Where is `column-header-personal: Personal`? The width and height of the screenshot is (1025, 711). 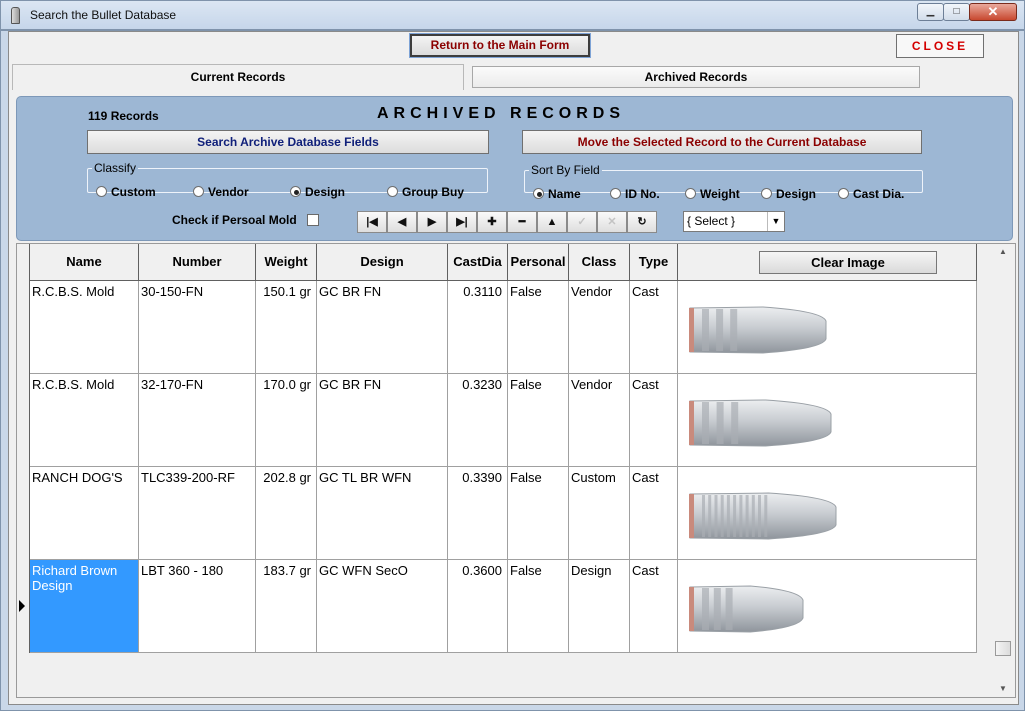
column-header-personal: Personal is located at coordinates (538, 262).